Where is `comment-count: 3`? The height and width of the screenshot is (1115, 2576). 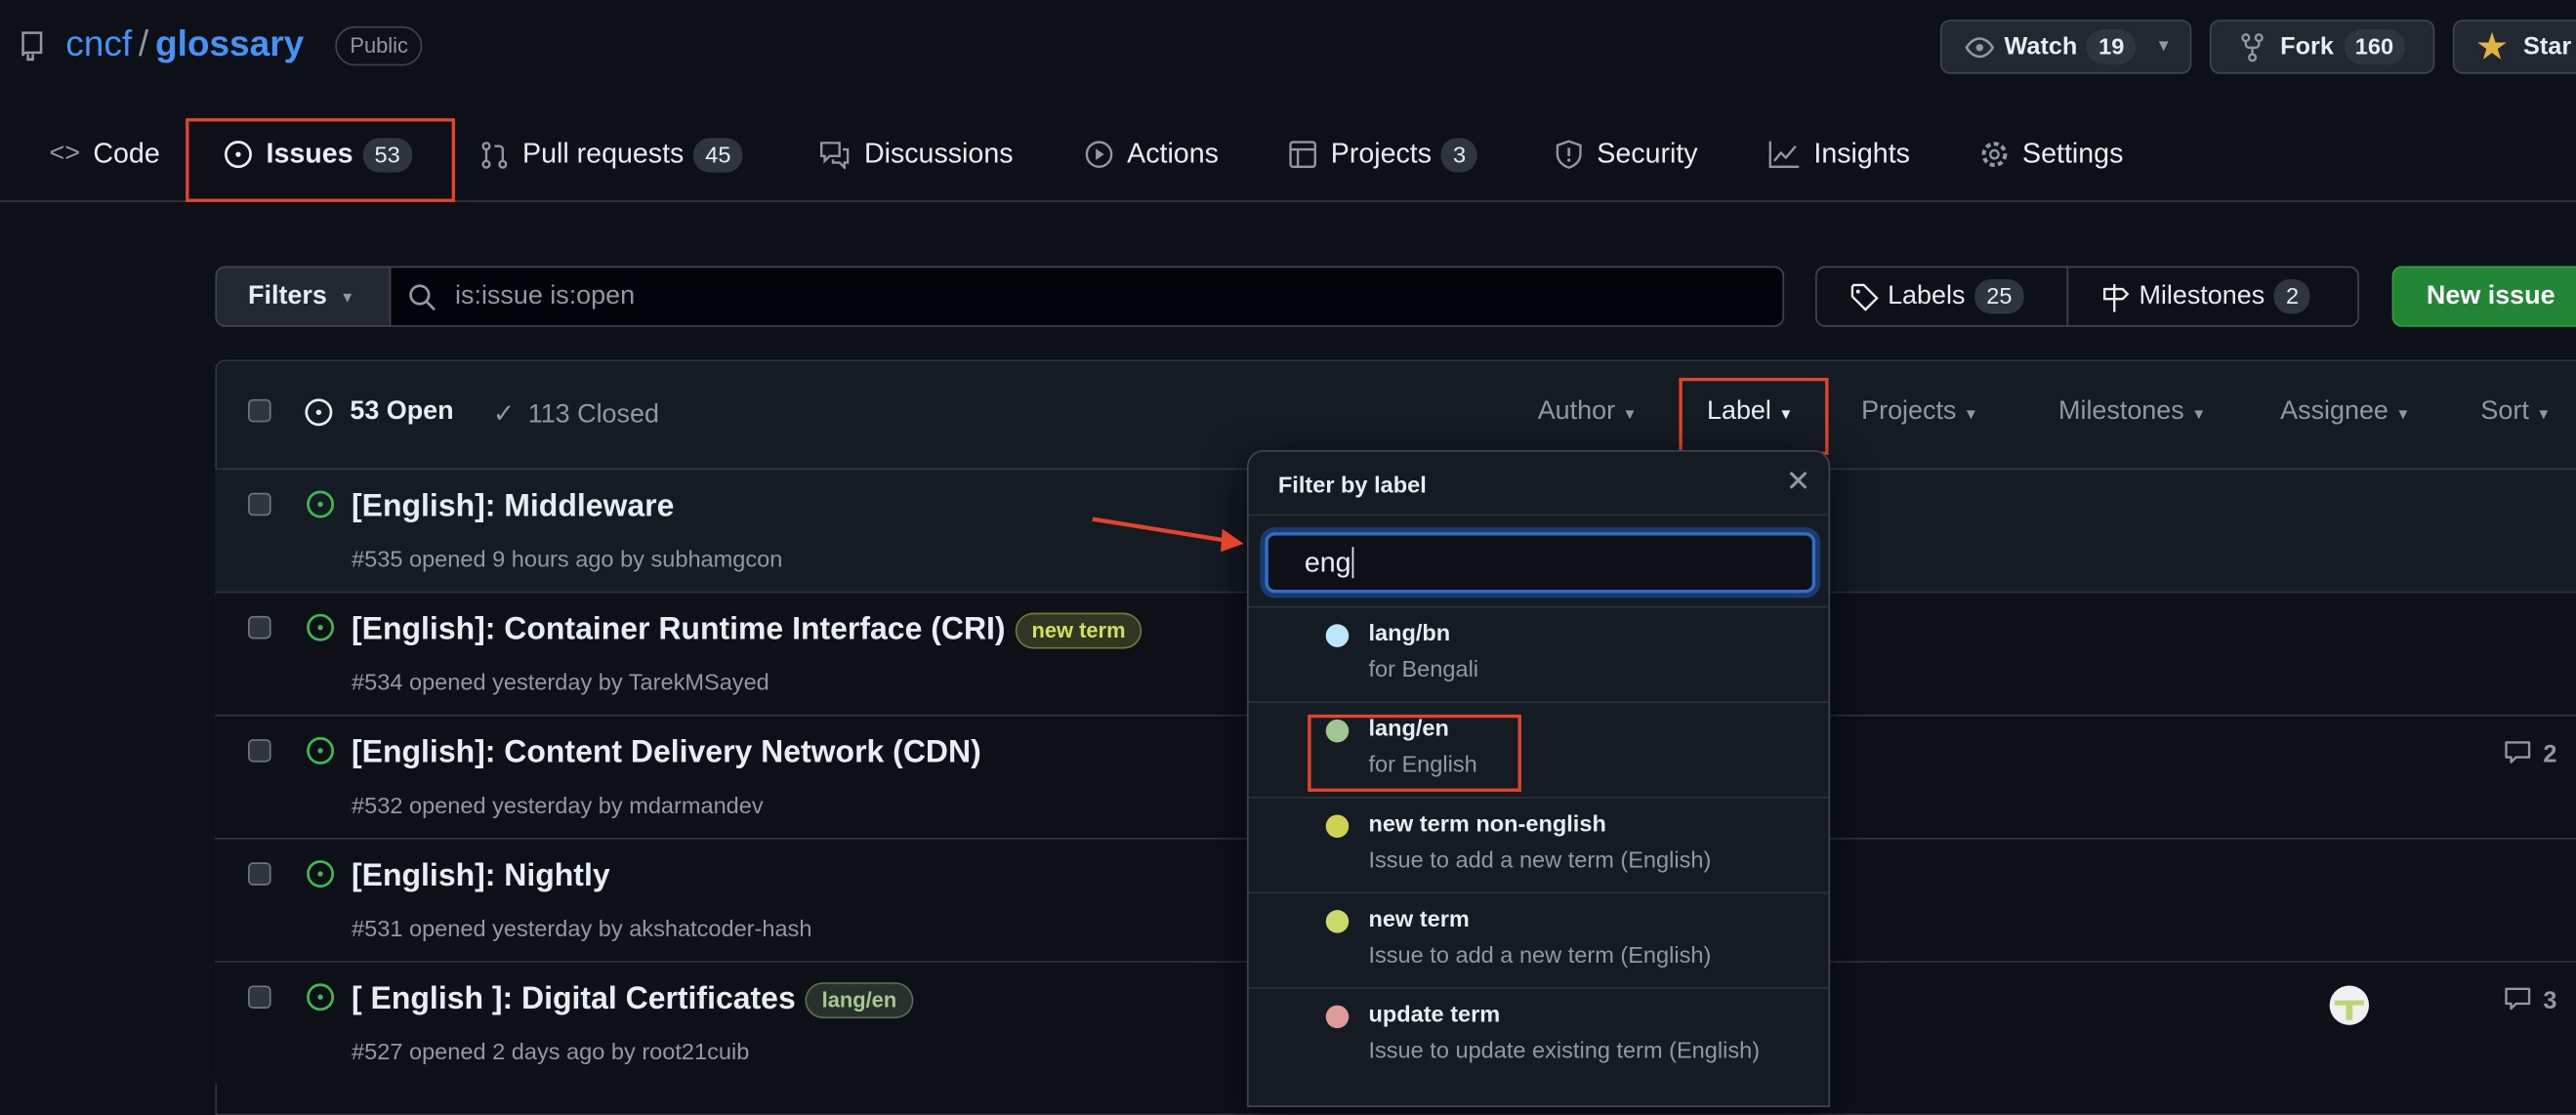 comment-count: 3 is located at coordinates (2530, 1000).